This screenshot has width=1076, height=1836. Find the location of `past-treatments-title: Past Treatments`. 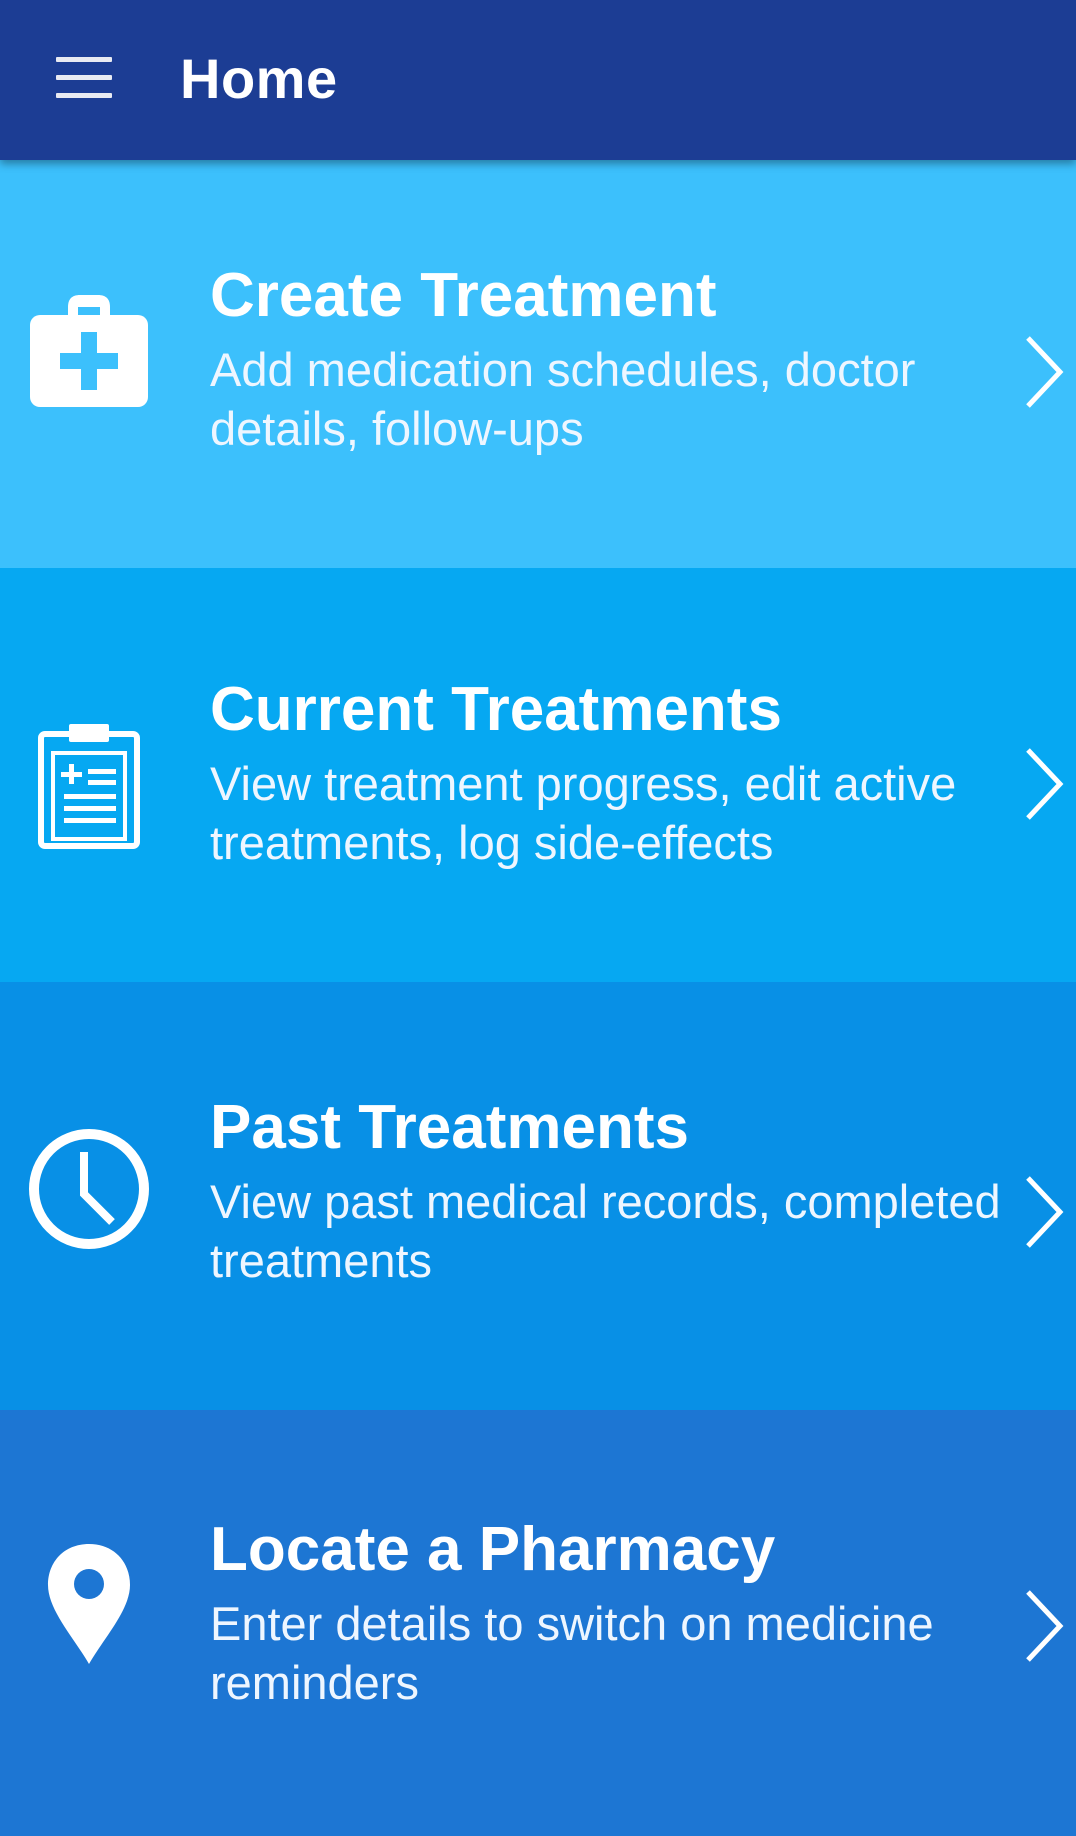

past-treatments-title: Past Treatments is located at coordinates (449, 1127).